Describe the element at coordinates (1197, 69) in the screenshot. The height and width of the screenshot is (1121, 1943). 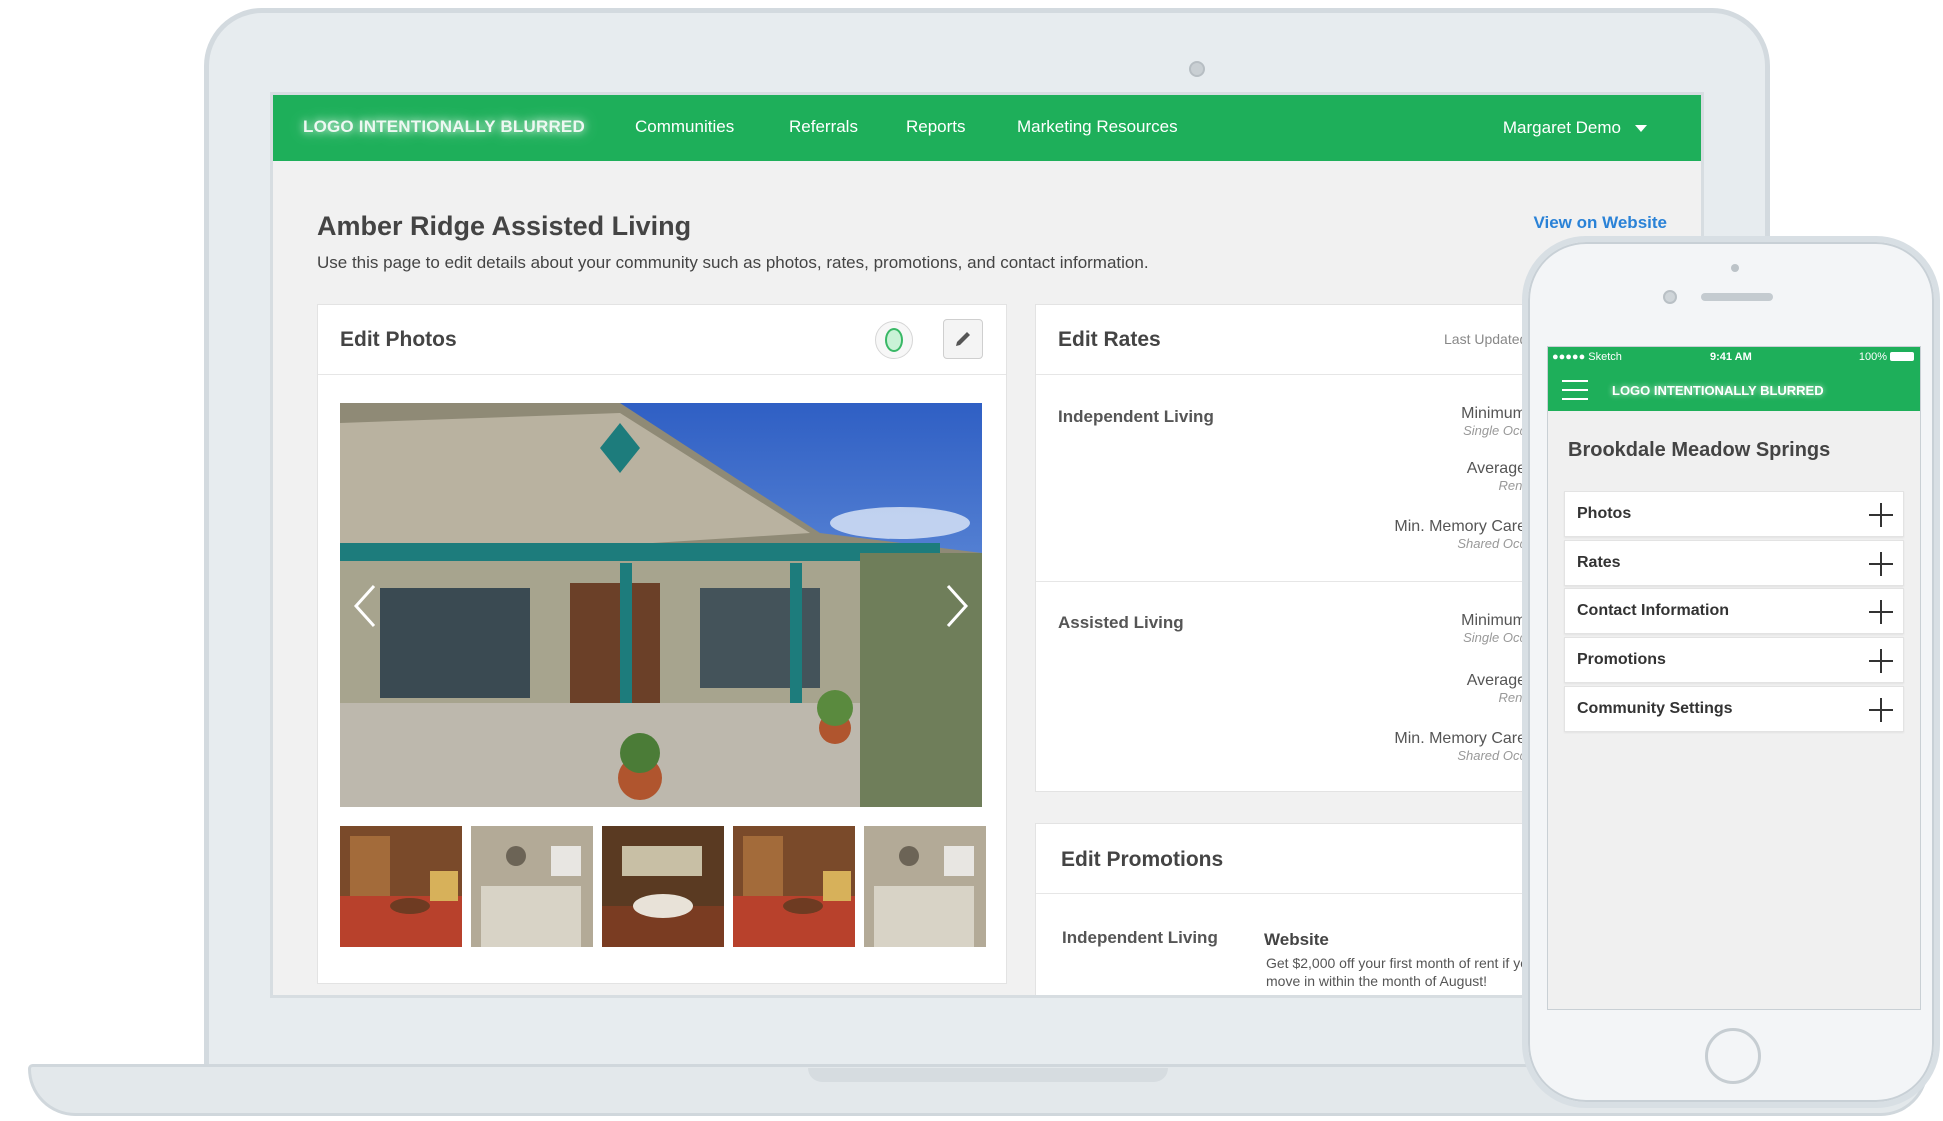
I see `laptop-camera` at that location.